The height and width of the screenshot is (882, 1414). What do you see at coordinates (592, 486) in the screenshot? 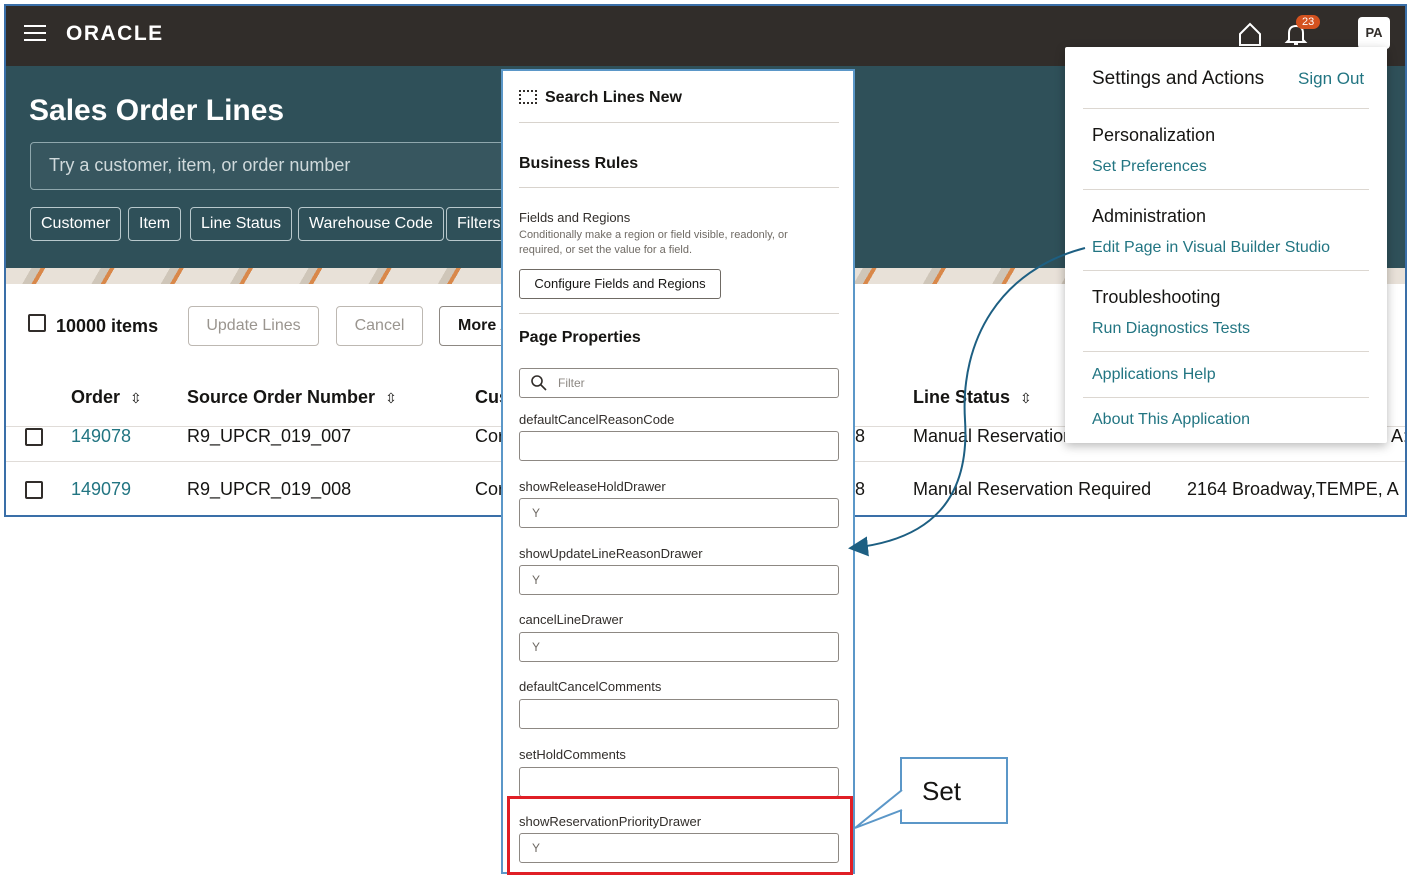
I see `property-label-show-release-hold-drawer: showReleaseHoldDrawer` at bounding box center [592, 486].